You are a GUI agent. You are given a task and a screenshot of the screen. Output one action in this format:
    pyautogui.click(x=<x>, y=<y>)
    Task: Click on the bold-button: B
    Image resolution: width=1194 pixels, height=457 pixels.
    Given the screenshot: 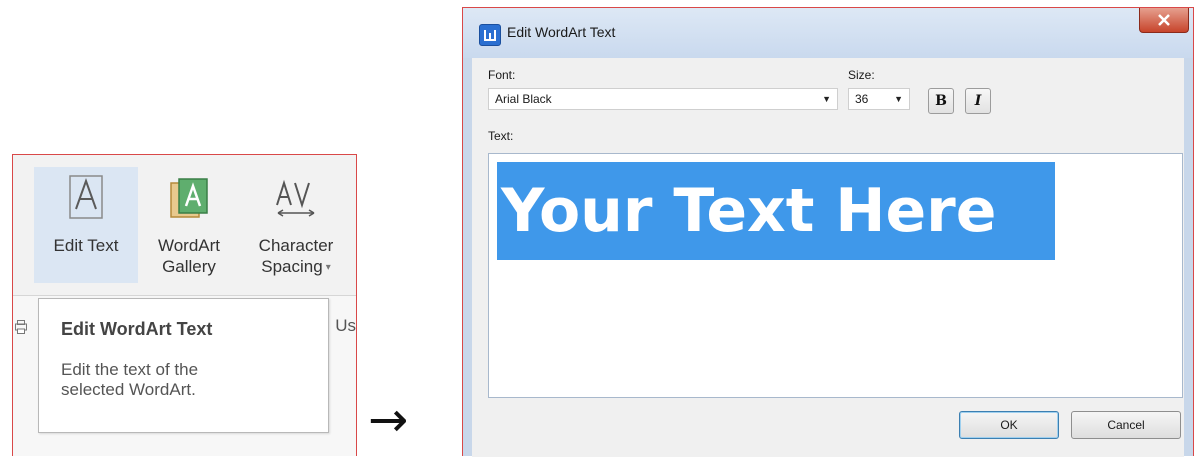 What is the action you would take?
    pyautogui.click(x=941, y=101)
    